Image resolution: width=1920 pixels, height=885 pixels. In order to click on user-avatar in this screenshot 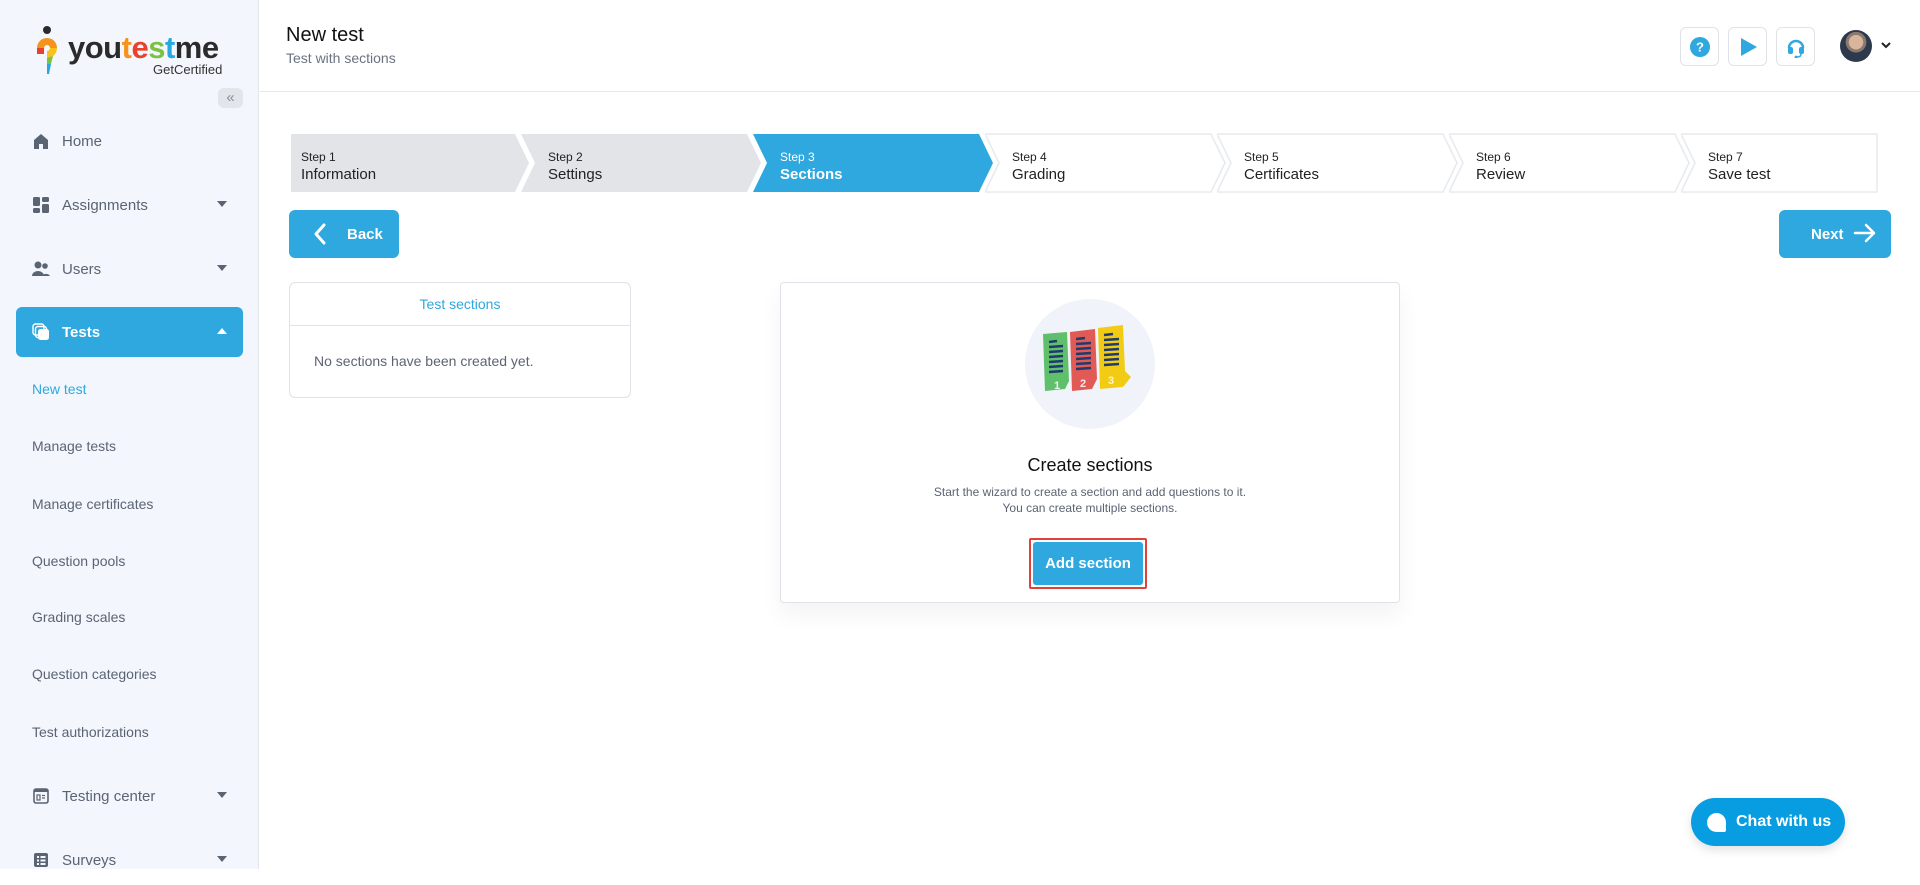, I will do `click(1856, 46)`.